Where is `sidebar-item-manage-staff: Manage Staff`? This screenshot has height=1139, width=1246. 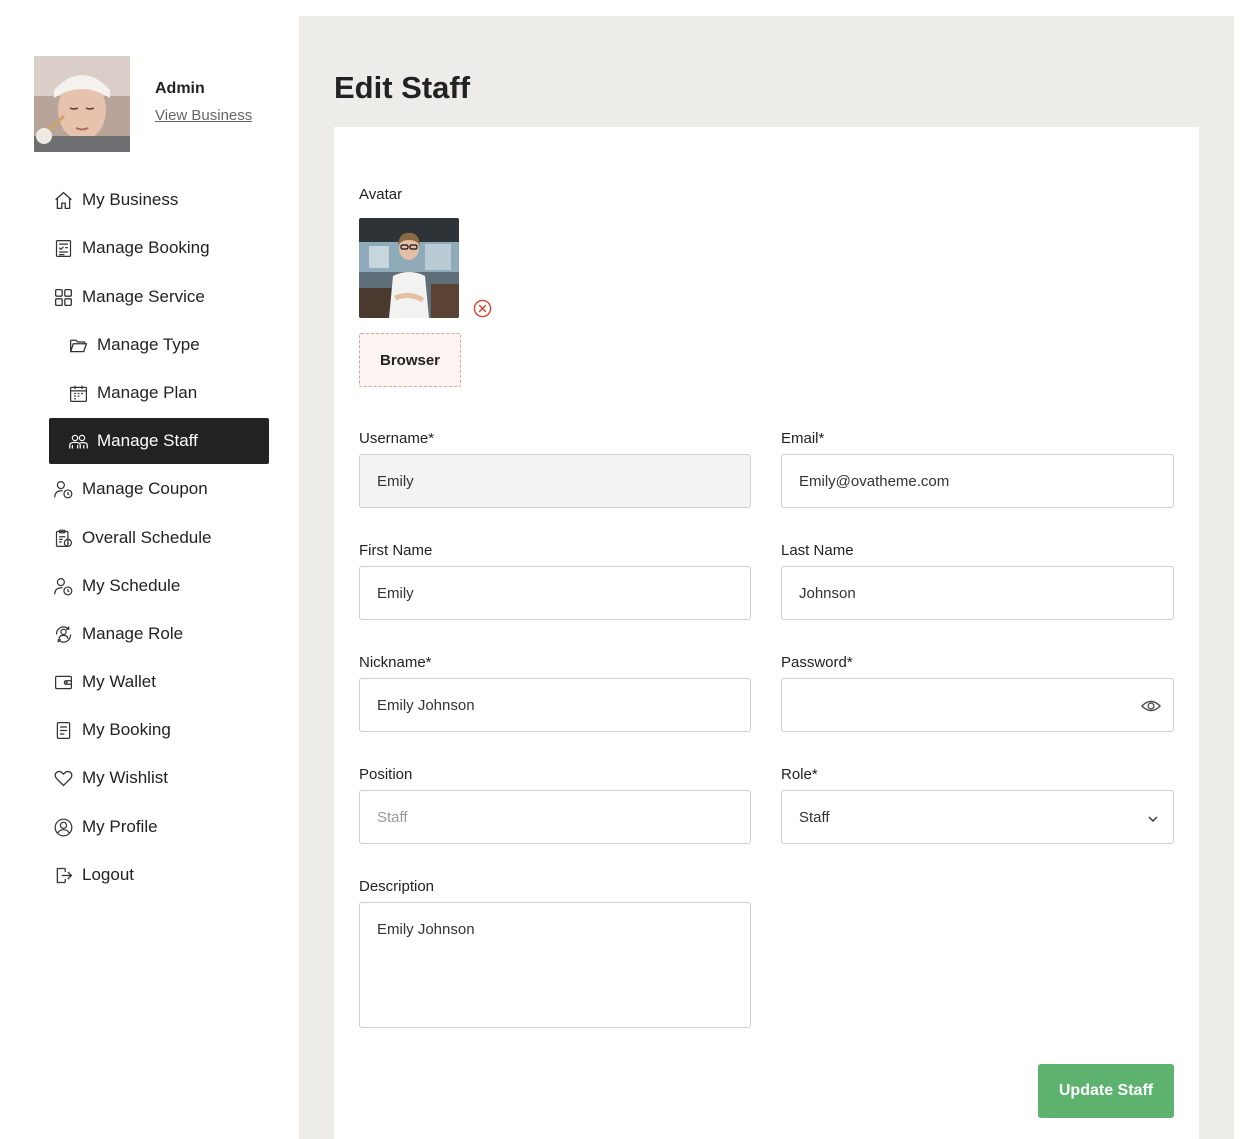
sidebar-item-manage-staff: Manage Staff is located at coordinates (159, 441).